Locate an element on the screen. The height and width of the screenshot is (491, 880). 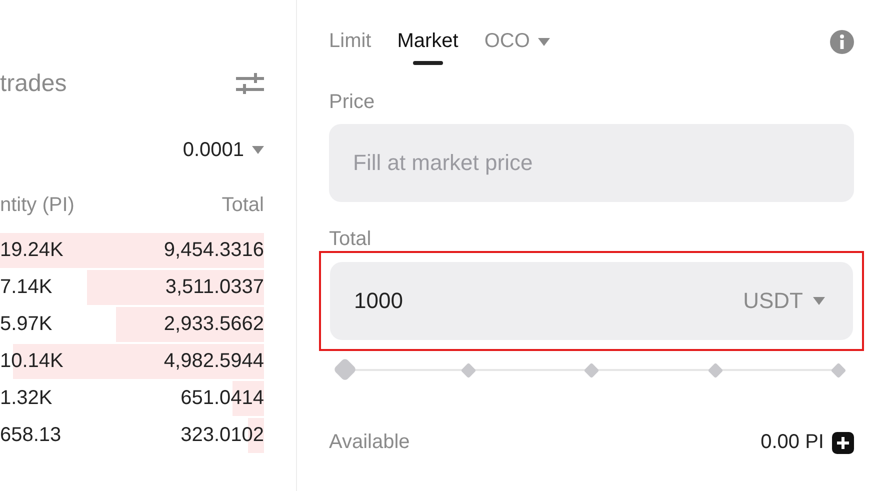
table-cell: 1.32K is located at coordinates (26, 398).